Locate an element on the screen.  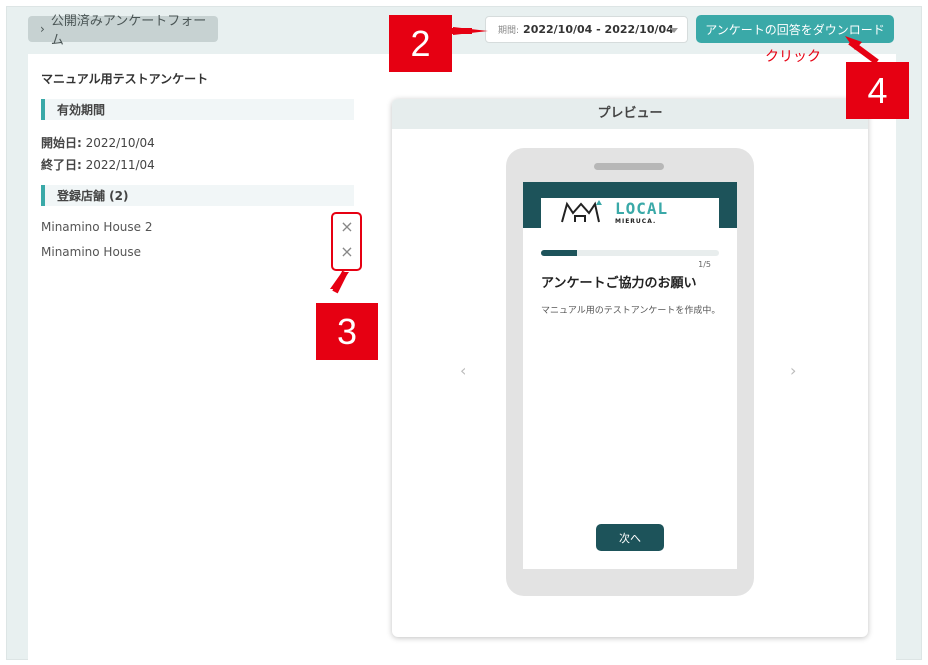
breadcrumb-label: 公開済みアンケートフォーム is located at coordinates (128, 31).